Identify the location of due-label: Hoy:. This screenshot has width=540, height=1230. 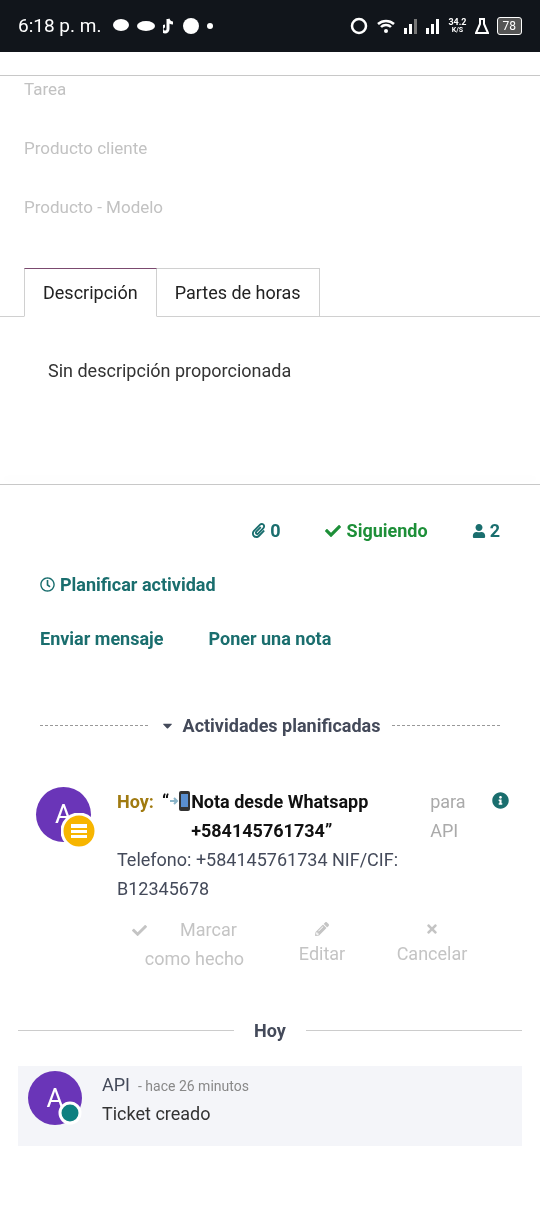
(135, 802).